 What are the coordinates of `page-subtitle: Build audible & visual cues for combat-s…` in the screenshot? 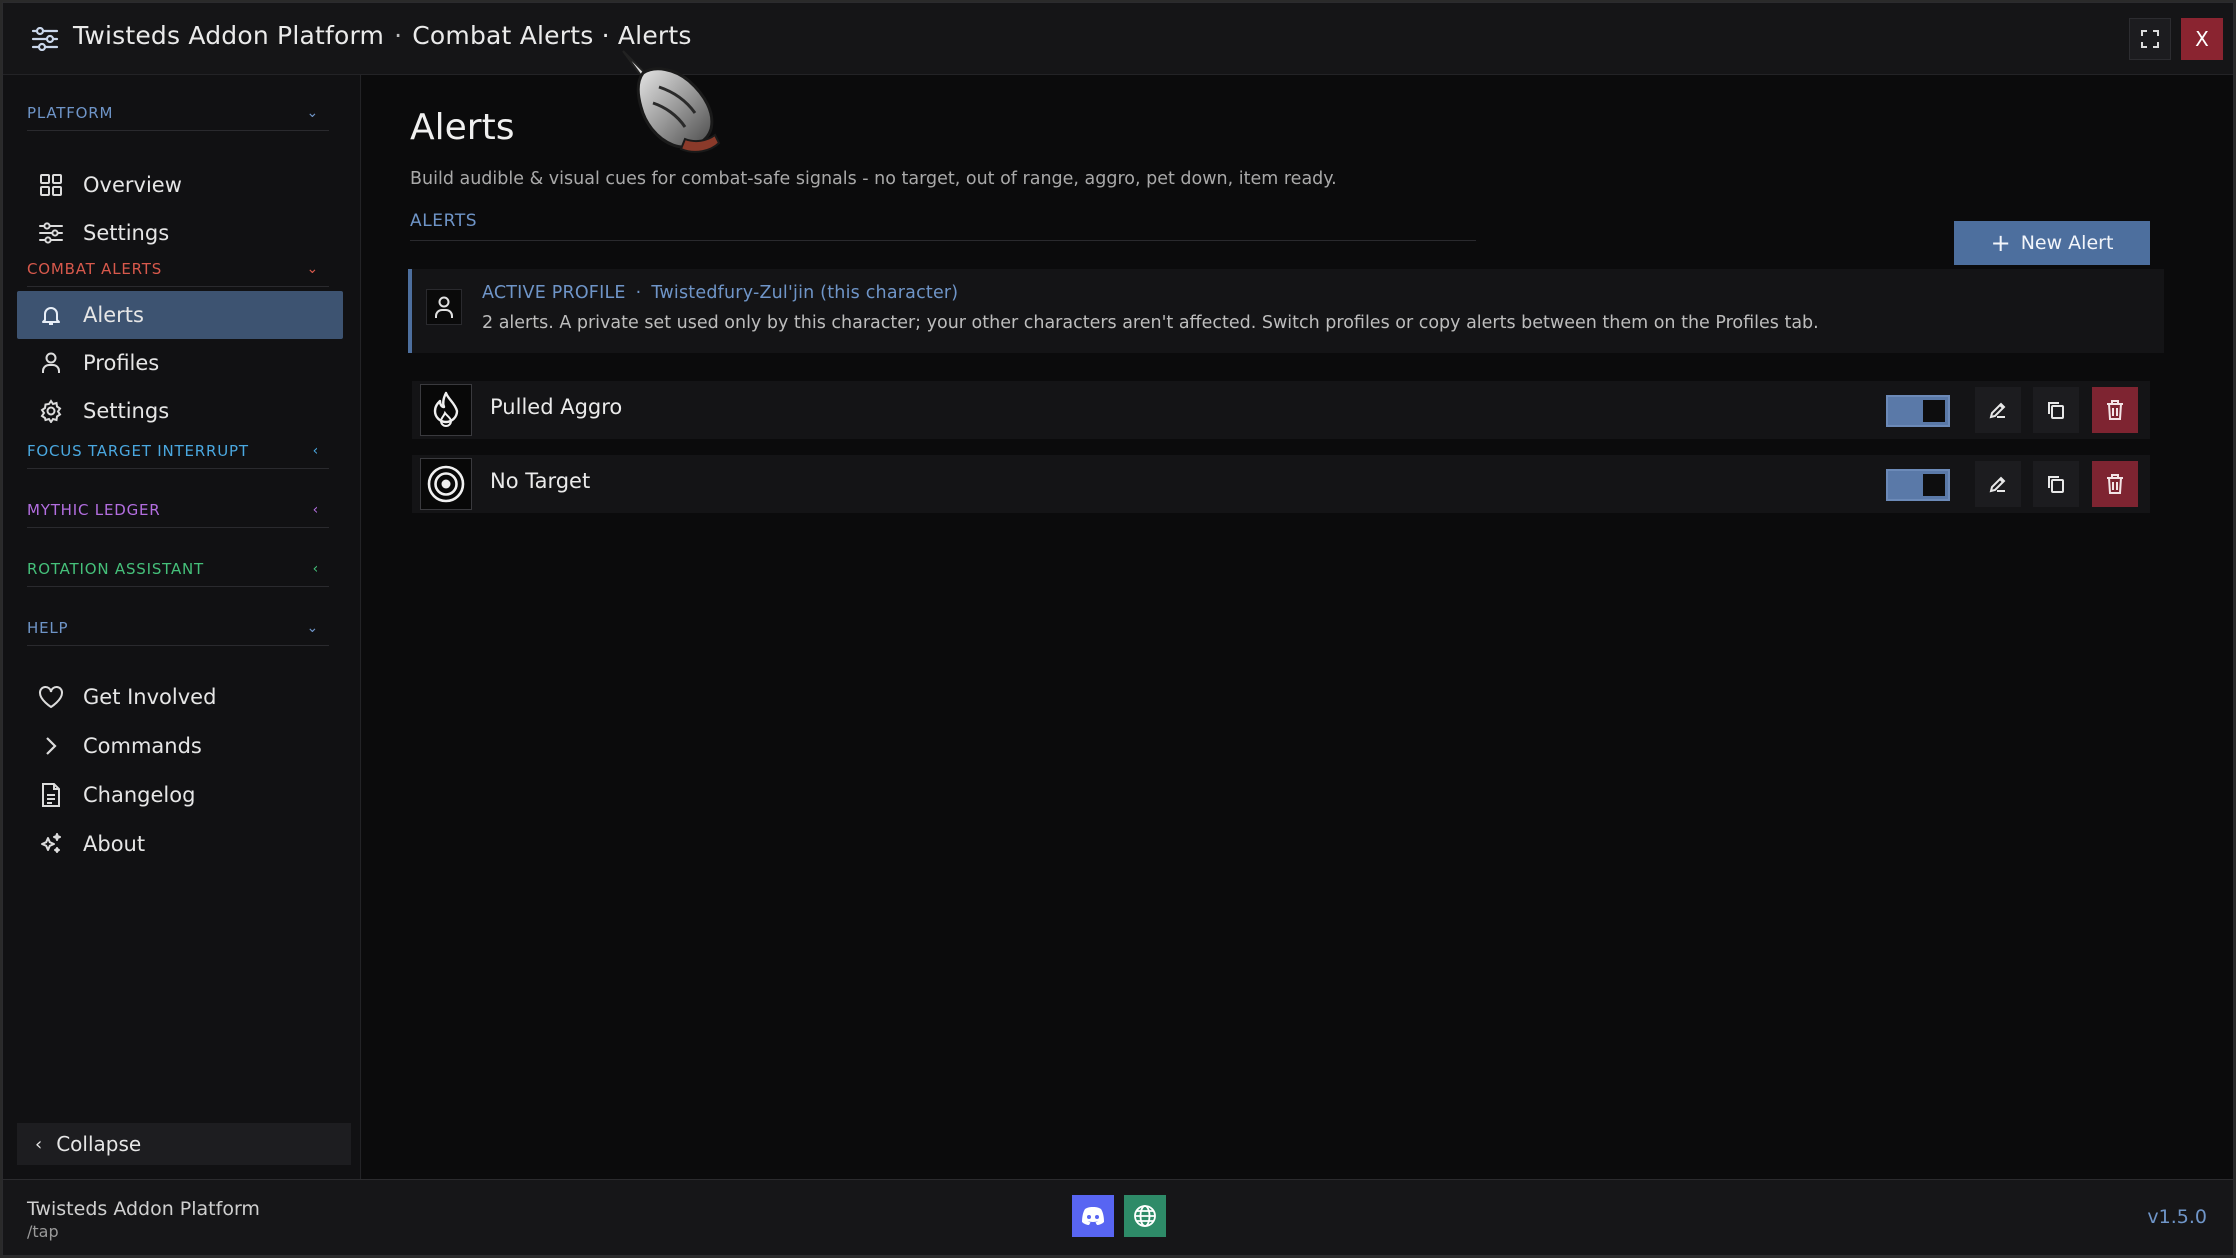 It's located at (873, 179).